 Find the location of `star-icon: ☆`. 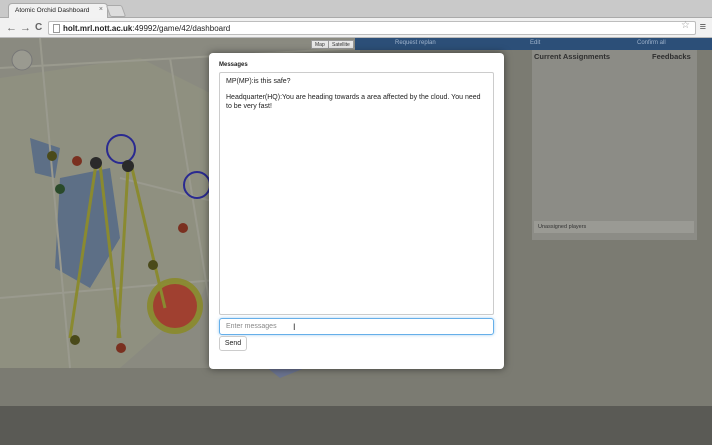

star-icon: ☆ is located at coordinates (685, 25).